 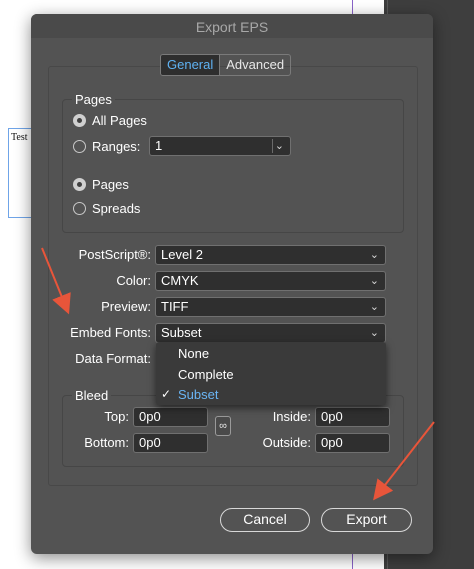 What do you see at coordinates (170, 443) in the screenshot?
I see `bleed-bottom-field: 0p0` at bounding box center [170, 443].